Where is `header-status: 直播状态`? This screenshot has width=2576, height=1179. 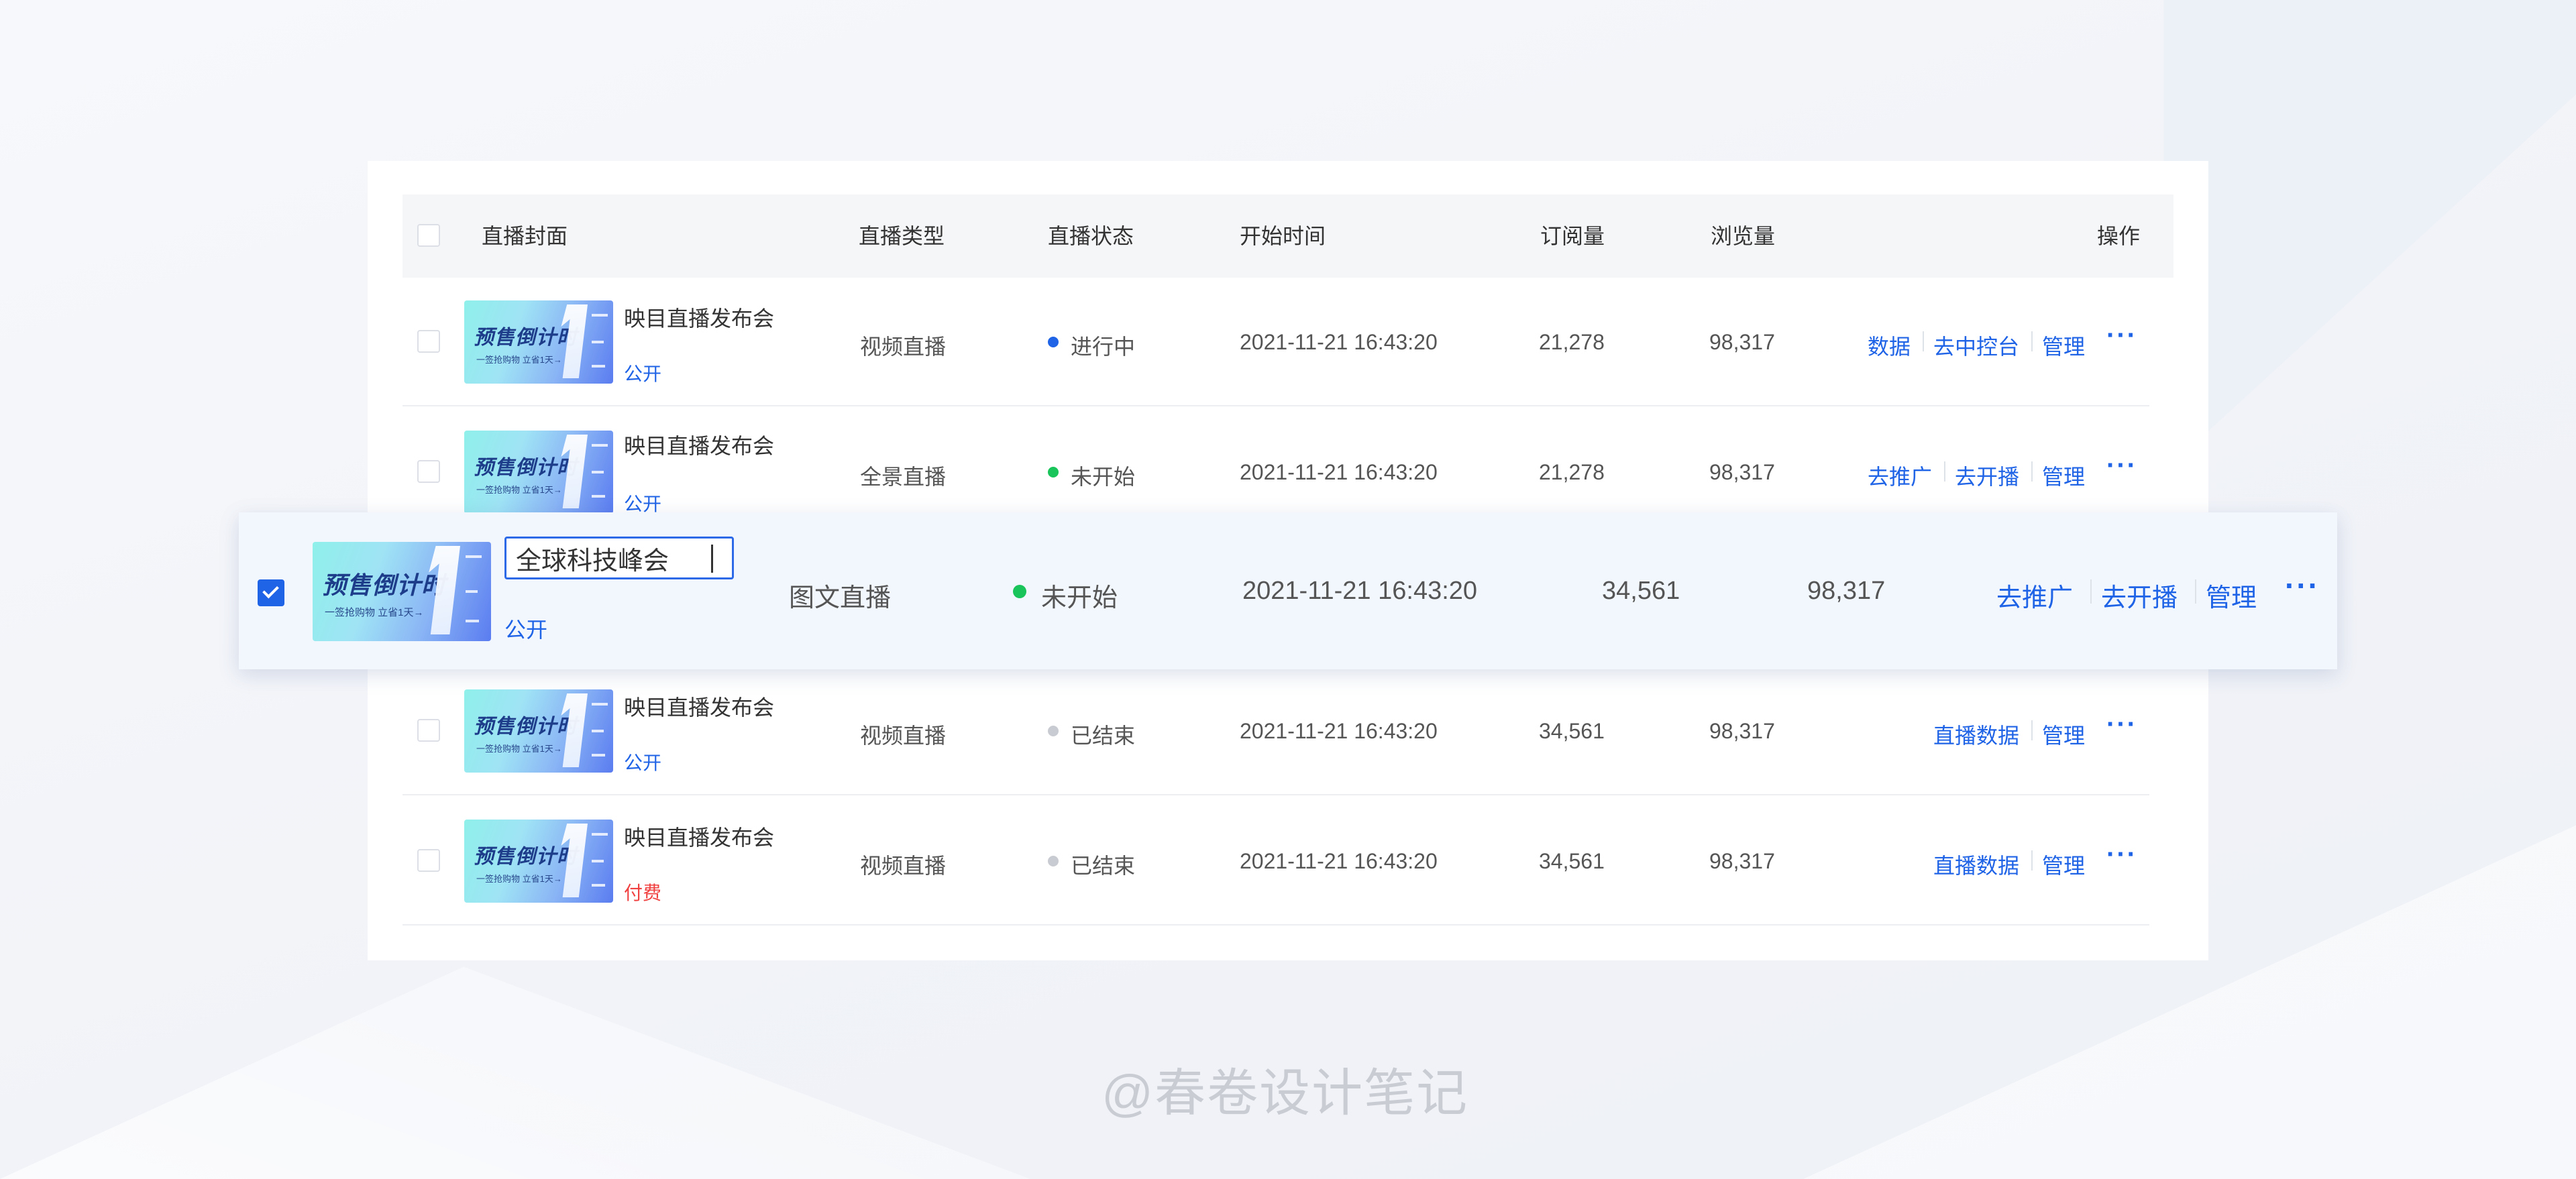
header-status: 直播状态 is located at coordinates (1091, 236).